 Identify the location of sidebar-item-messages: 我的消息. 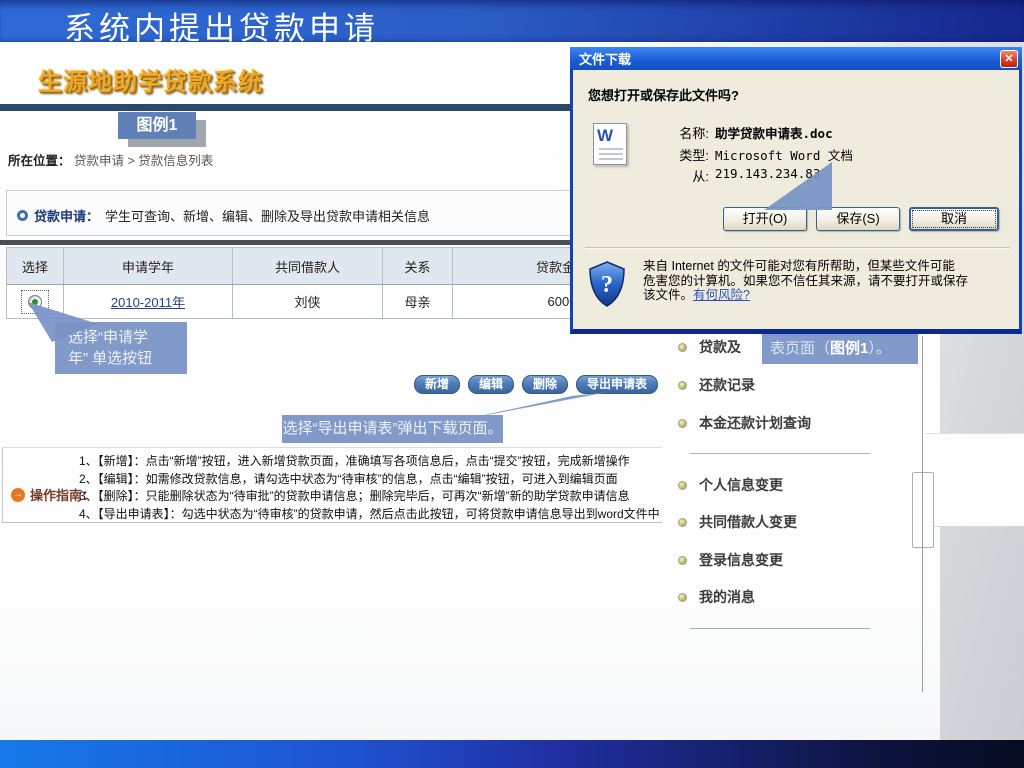
(716, 597).